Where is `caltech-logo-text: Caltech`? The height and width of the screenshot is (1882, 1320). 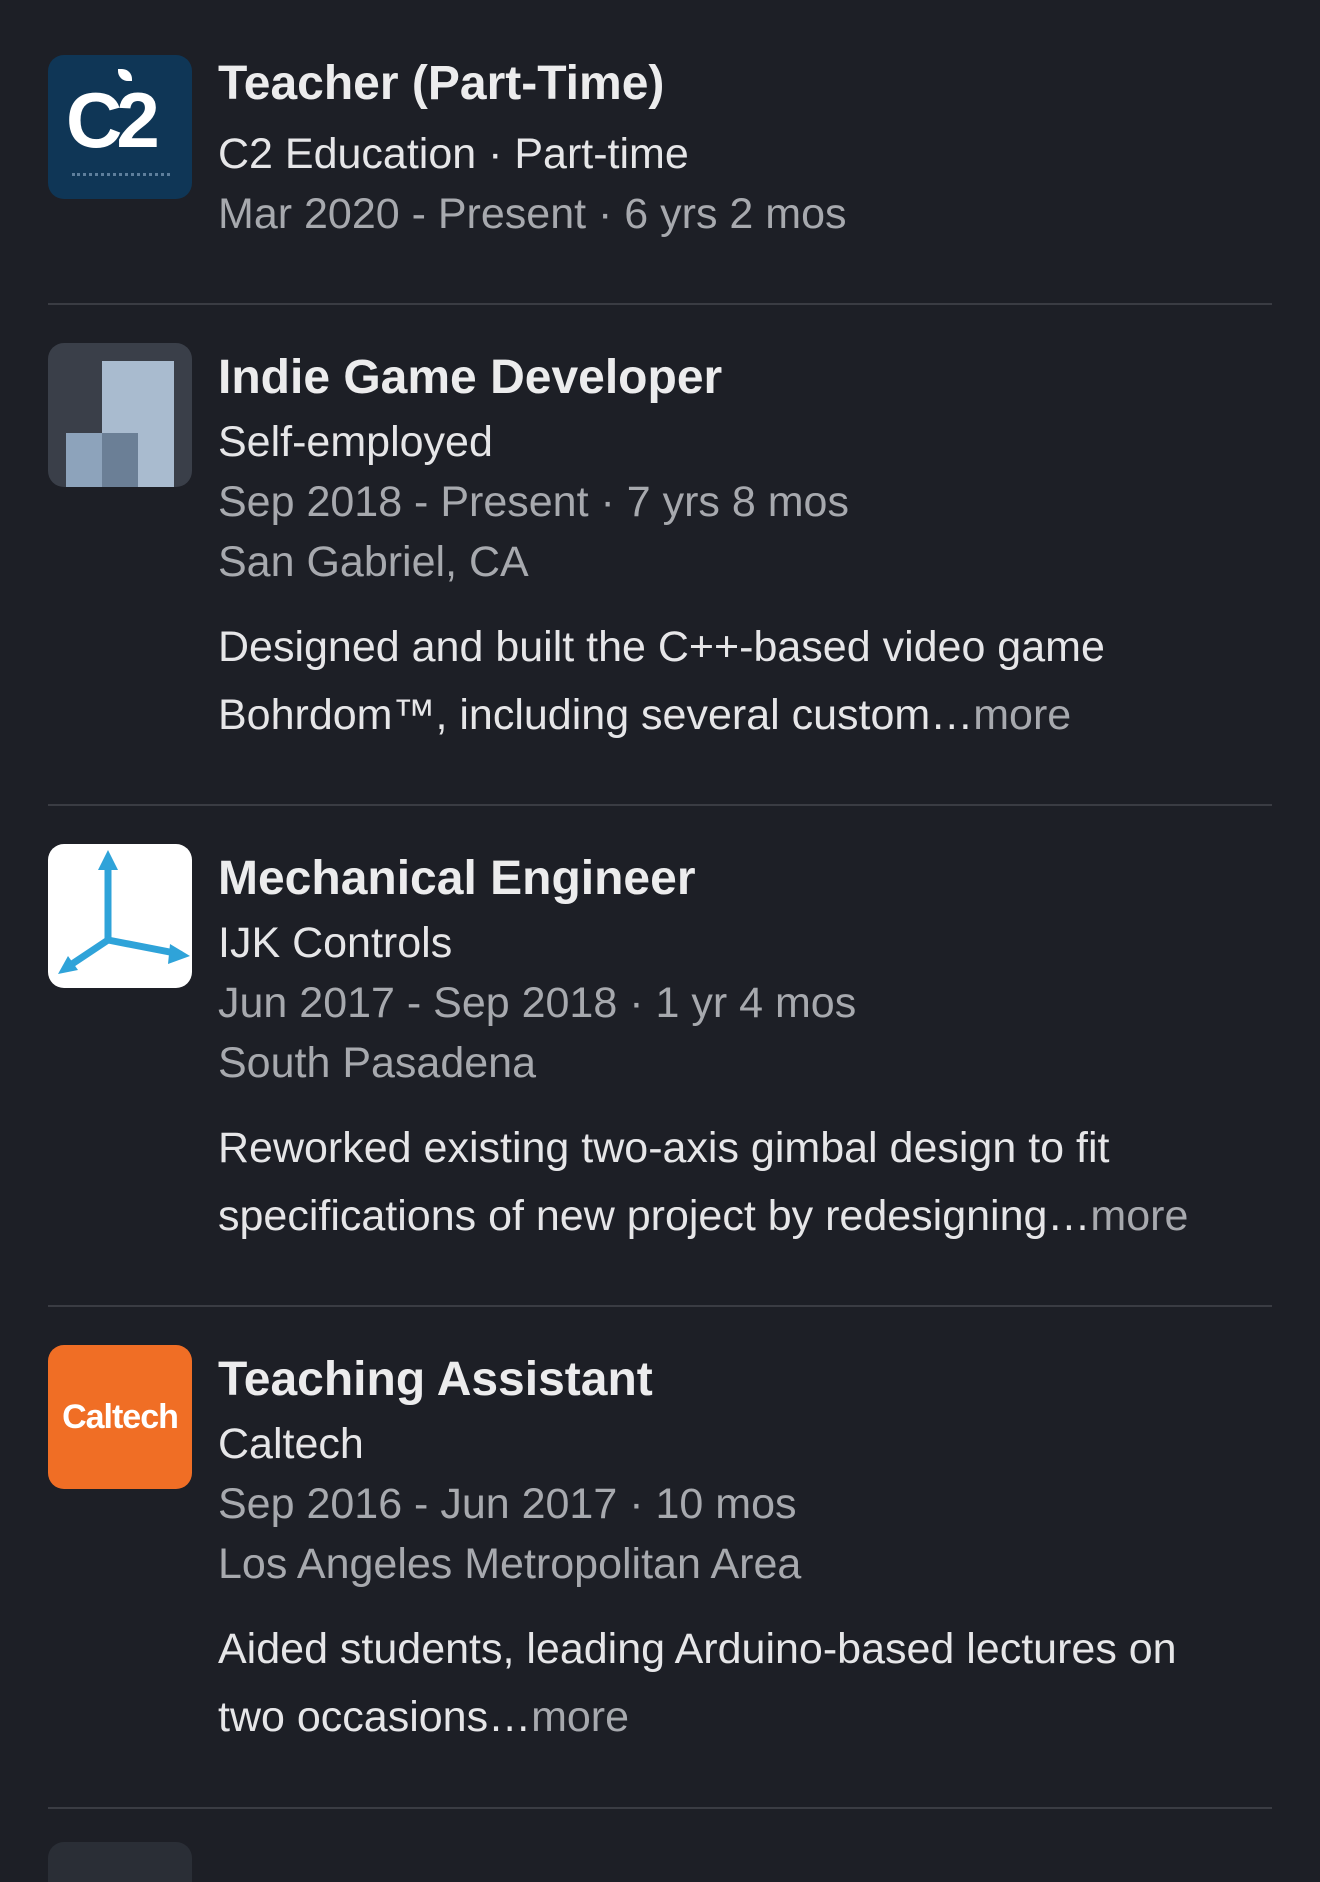
caltech-logo-text: Caltech is located at coordinates (120, 1416).